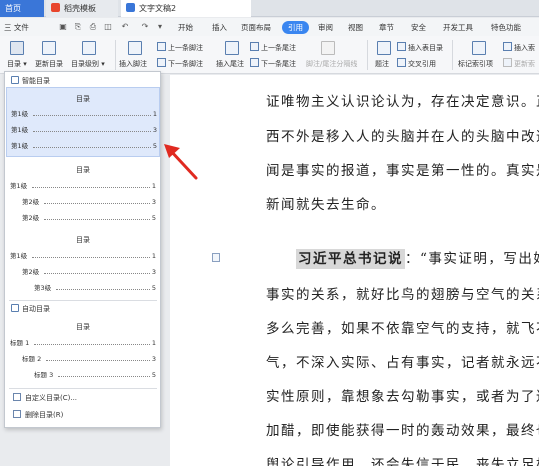  Describe the element at coordinates (158, 8) in the screenshot. I see `tab-document-label: 文字文稿2` at that location.